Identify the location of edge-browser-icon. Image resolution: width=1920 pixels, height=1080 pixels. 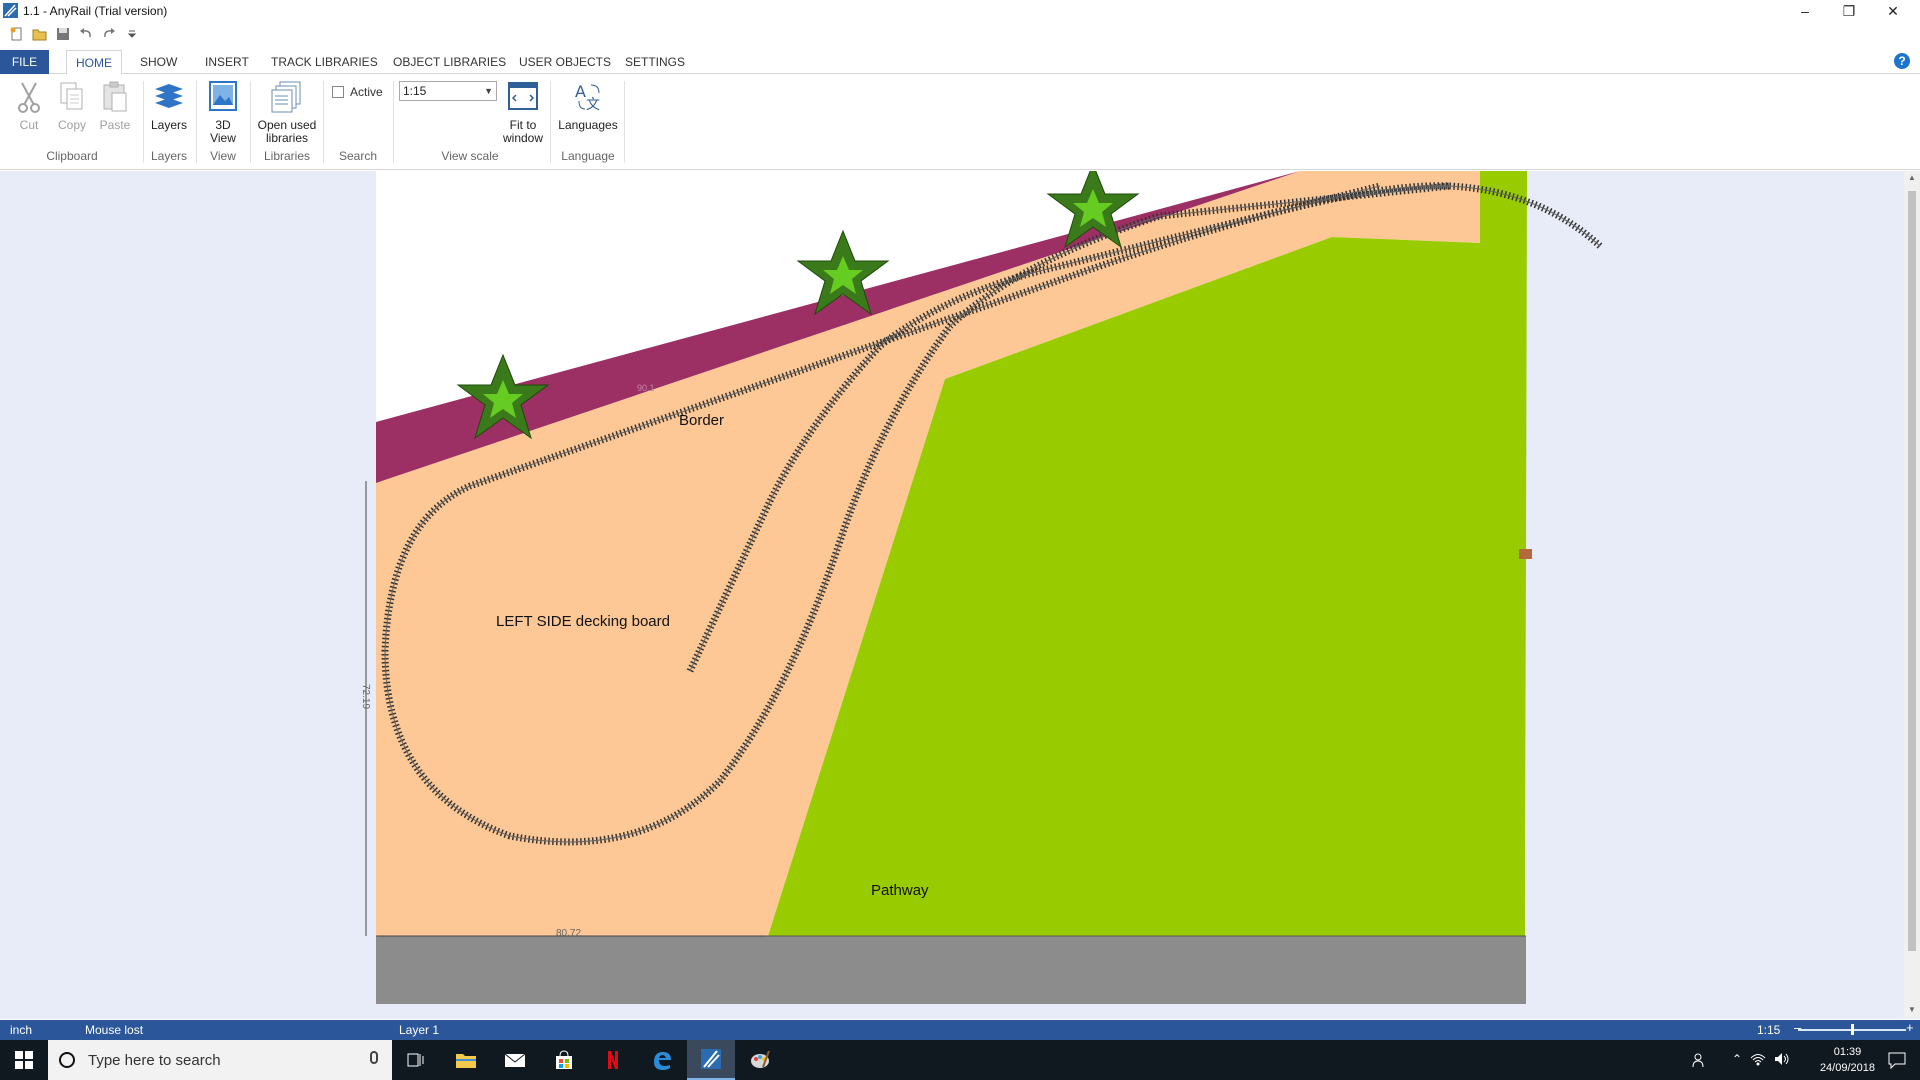
(662, 1060).